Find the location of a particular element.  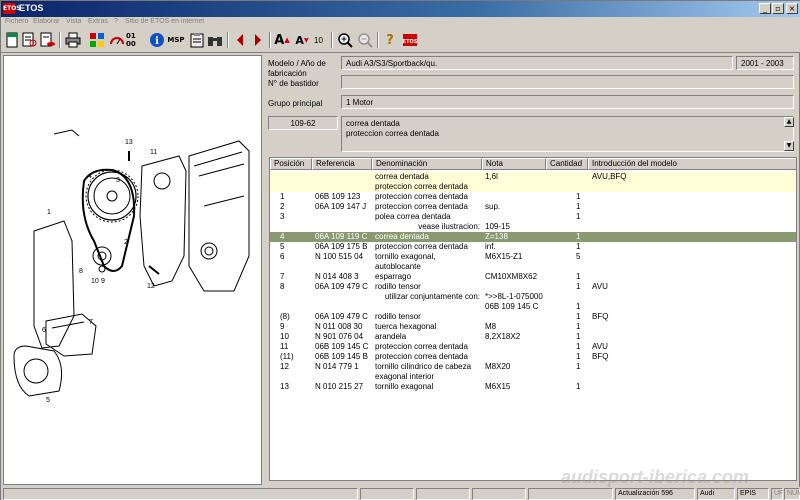

cell-den: tuerca hexagonal is located at coordinates (406, 326).